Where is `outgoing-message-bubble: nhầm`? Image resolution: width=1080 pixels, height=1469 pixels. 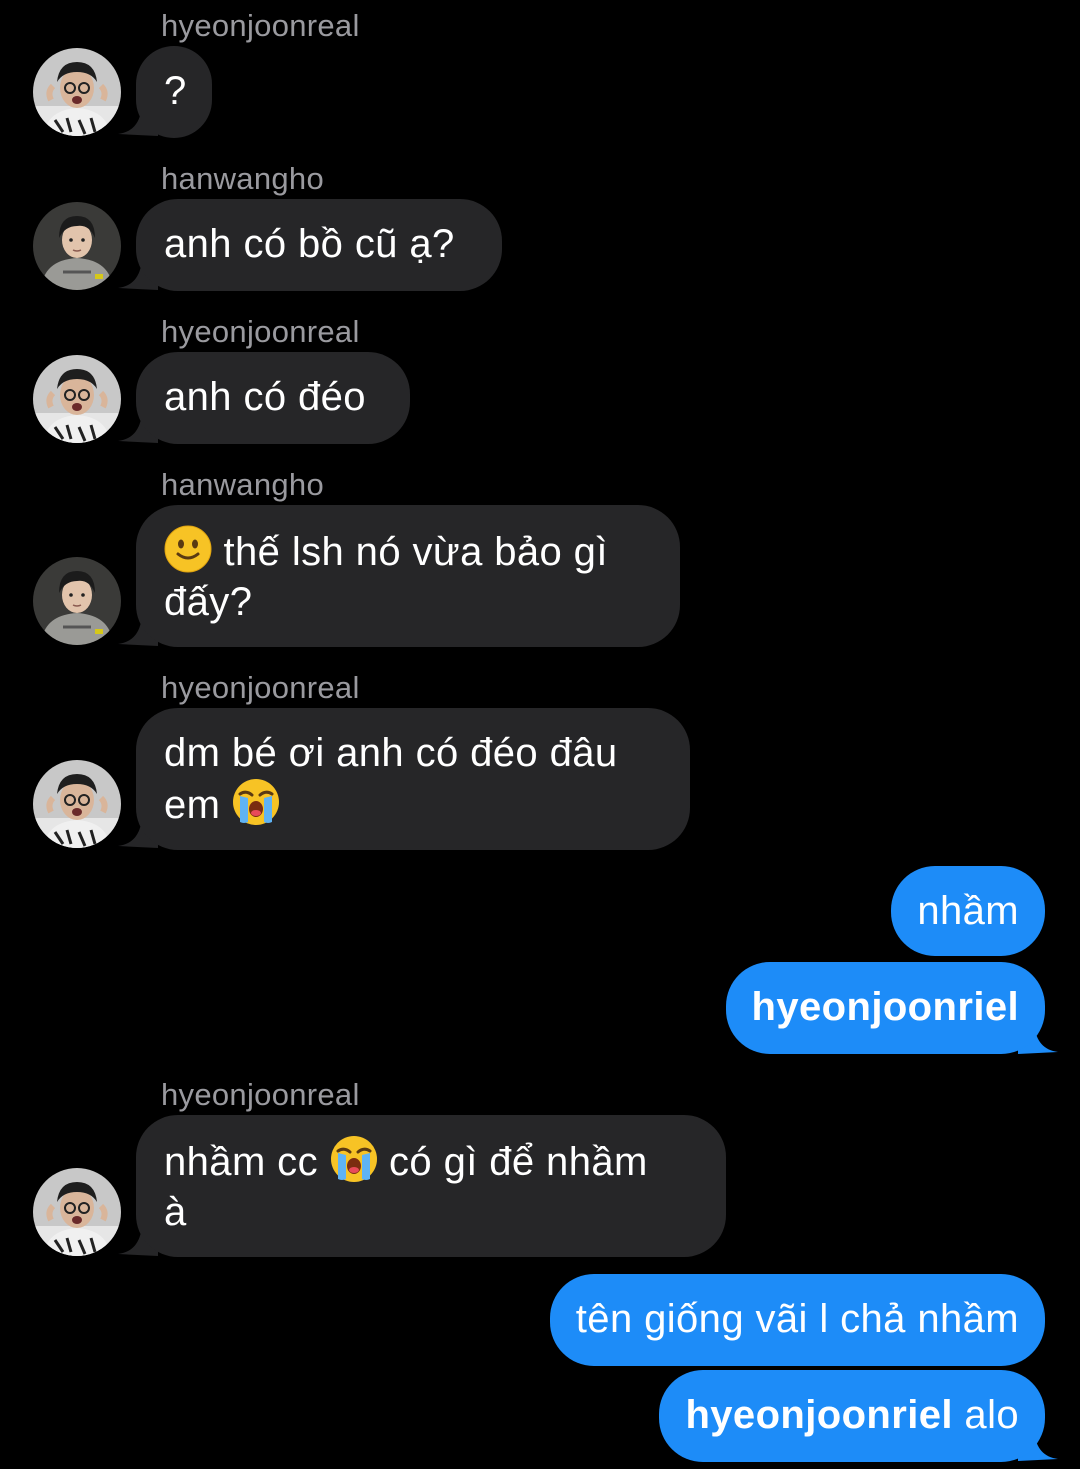 outgoing-message-bubble: nhầm is located at coordinates (968, 911).